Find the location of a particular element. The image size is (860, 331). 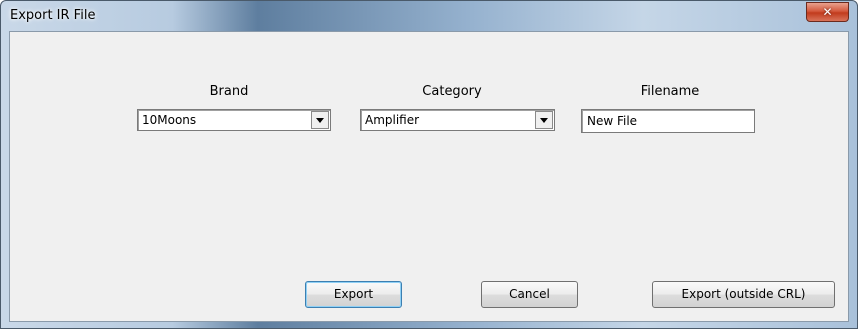

filename-label: Filename is located at coordinates (670, 91).